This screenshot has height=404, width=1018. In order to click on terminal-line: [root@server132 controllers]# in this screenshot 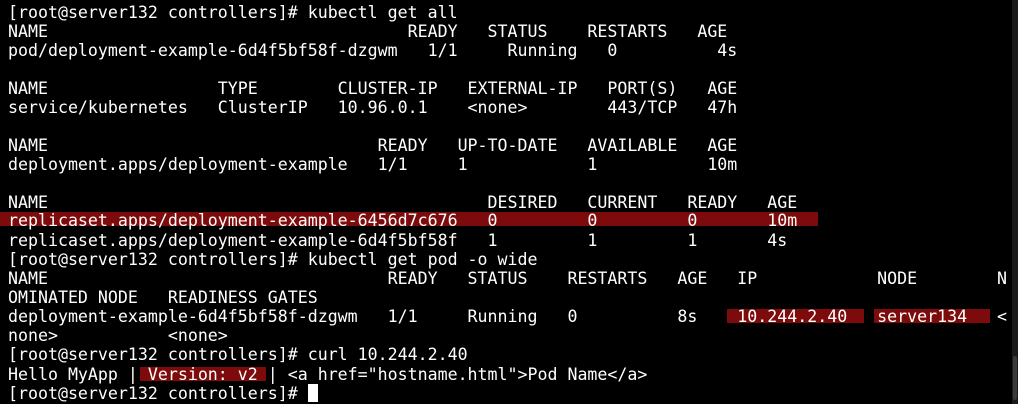, I will do `click(158, 393)`.